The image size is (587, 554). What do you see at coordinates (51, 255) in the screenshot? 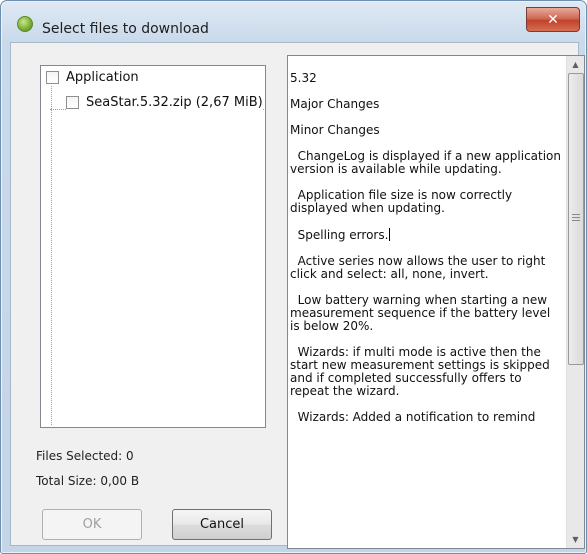
I see `tree-connector-line` at bounding box center [51, 255].